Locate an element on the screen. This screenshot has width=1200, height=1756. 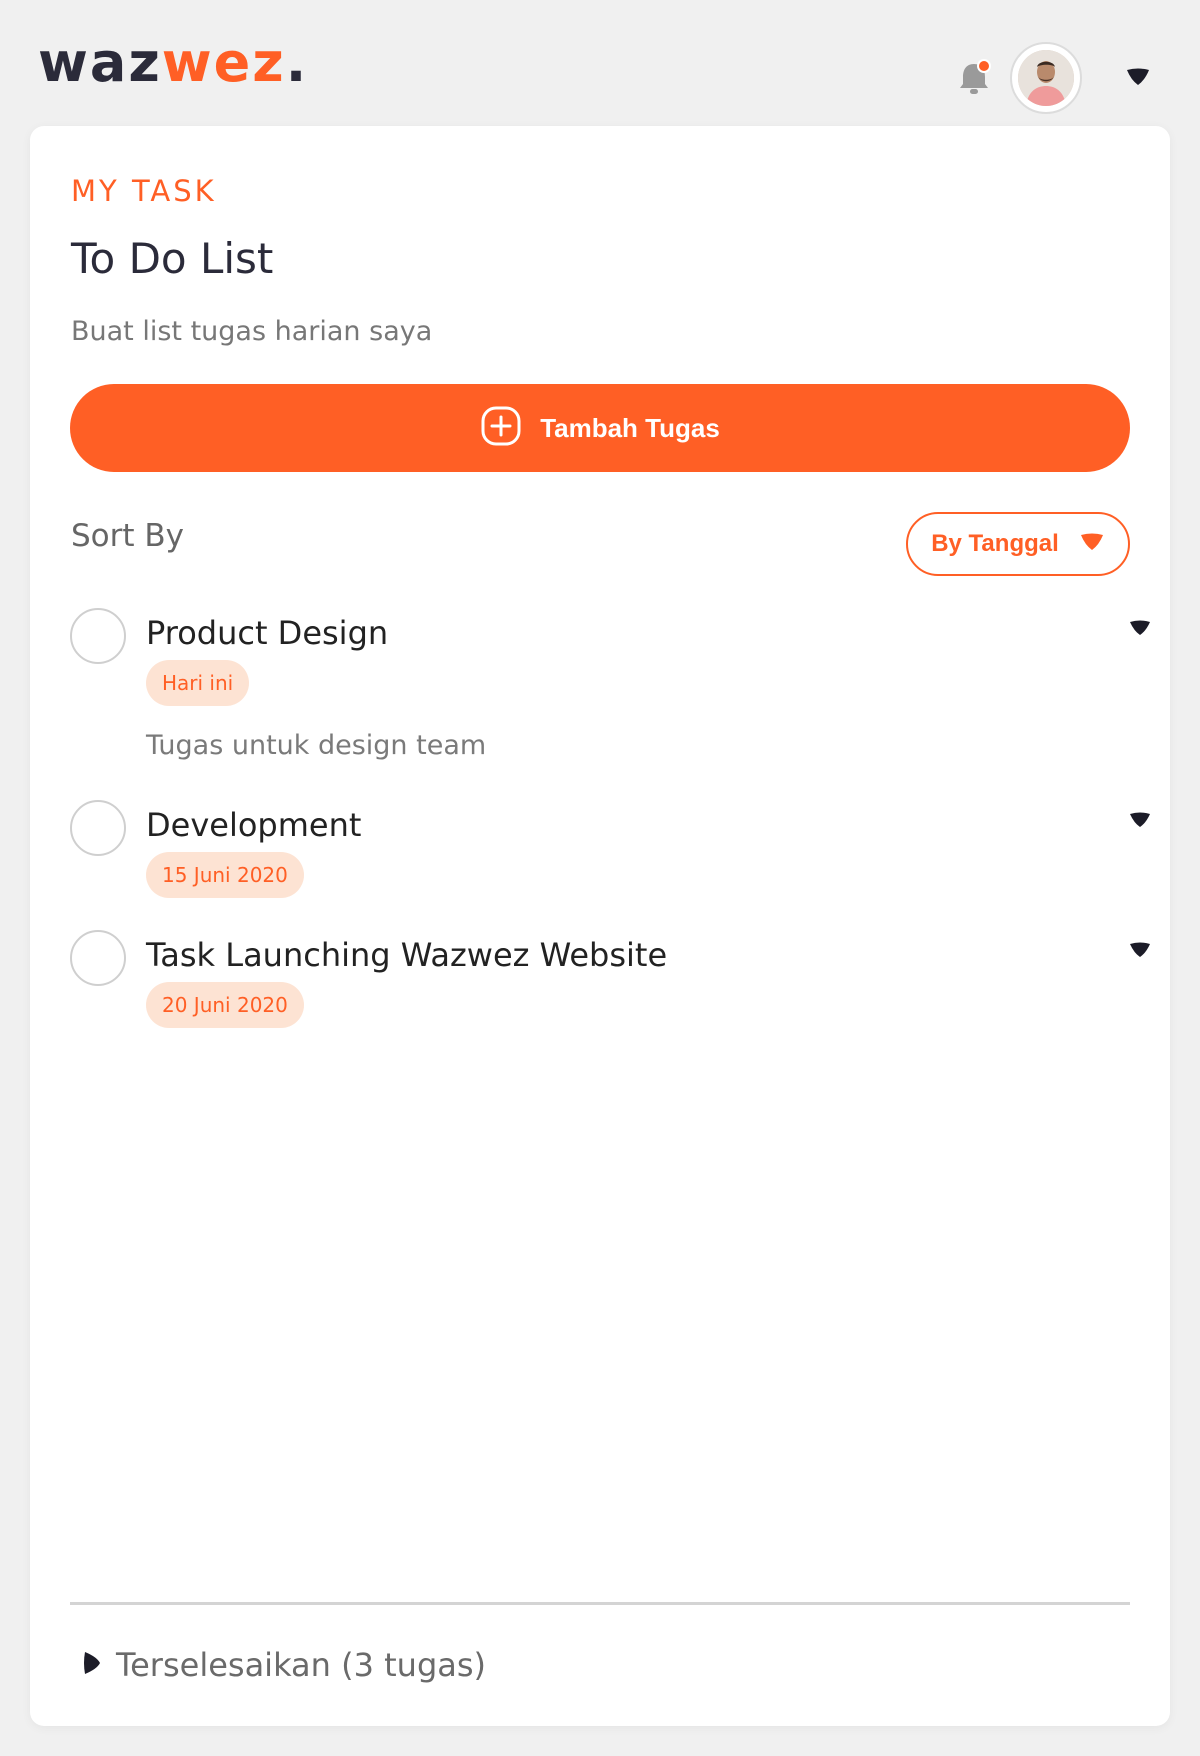
task-item: Development 15 Juni 2020 is located at coordinates (610, 855).